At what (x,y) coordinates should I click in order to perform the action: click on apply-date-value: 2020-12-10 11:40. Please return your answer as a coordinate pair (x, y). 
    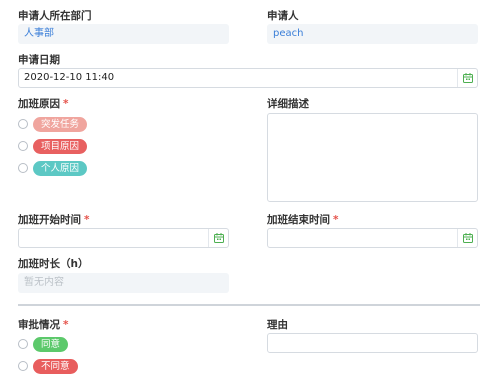
    Looking at the image, I should click on (69, 77).